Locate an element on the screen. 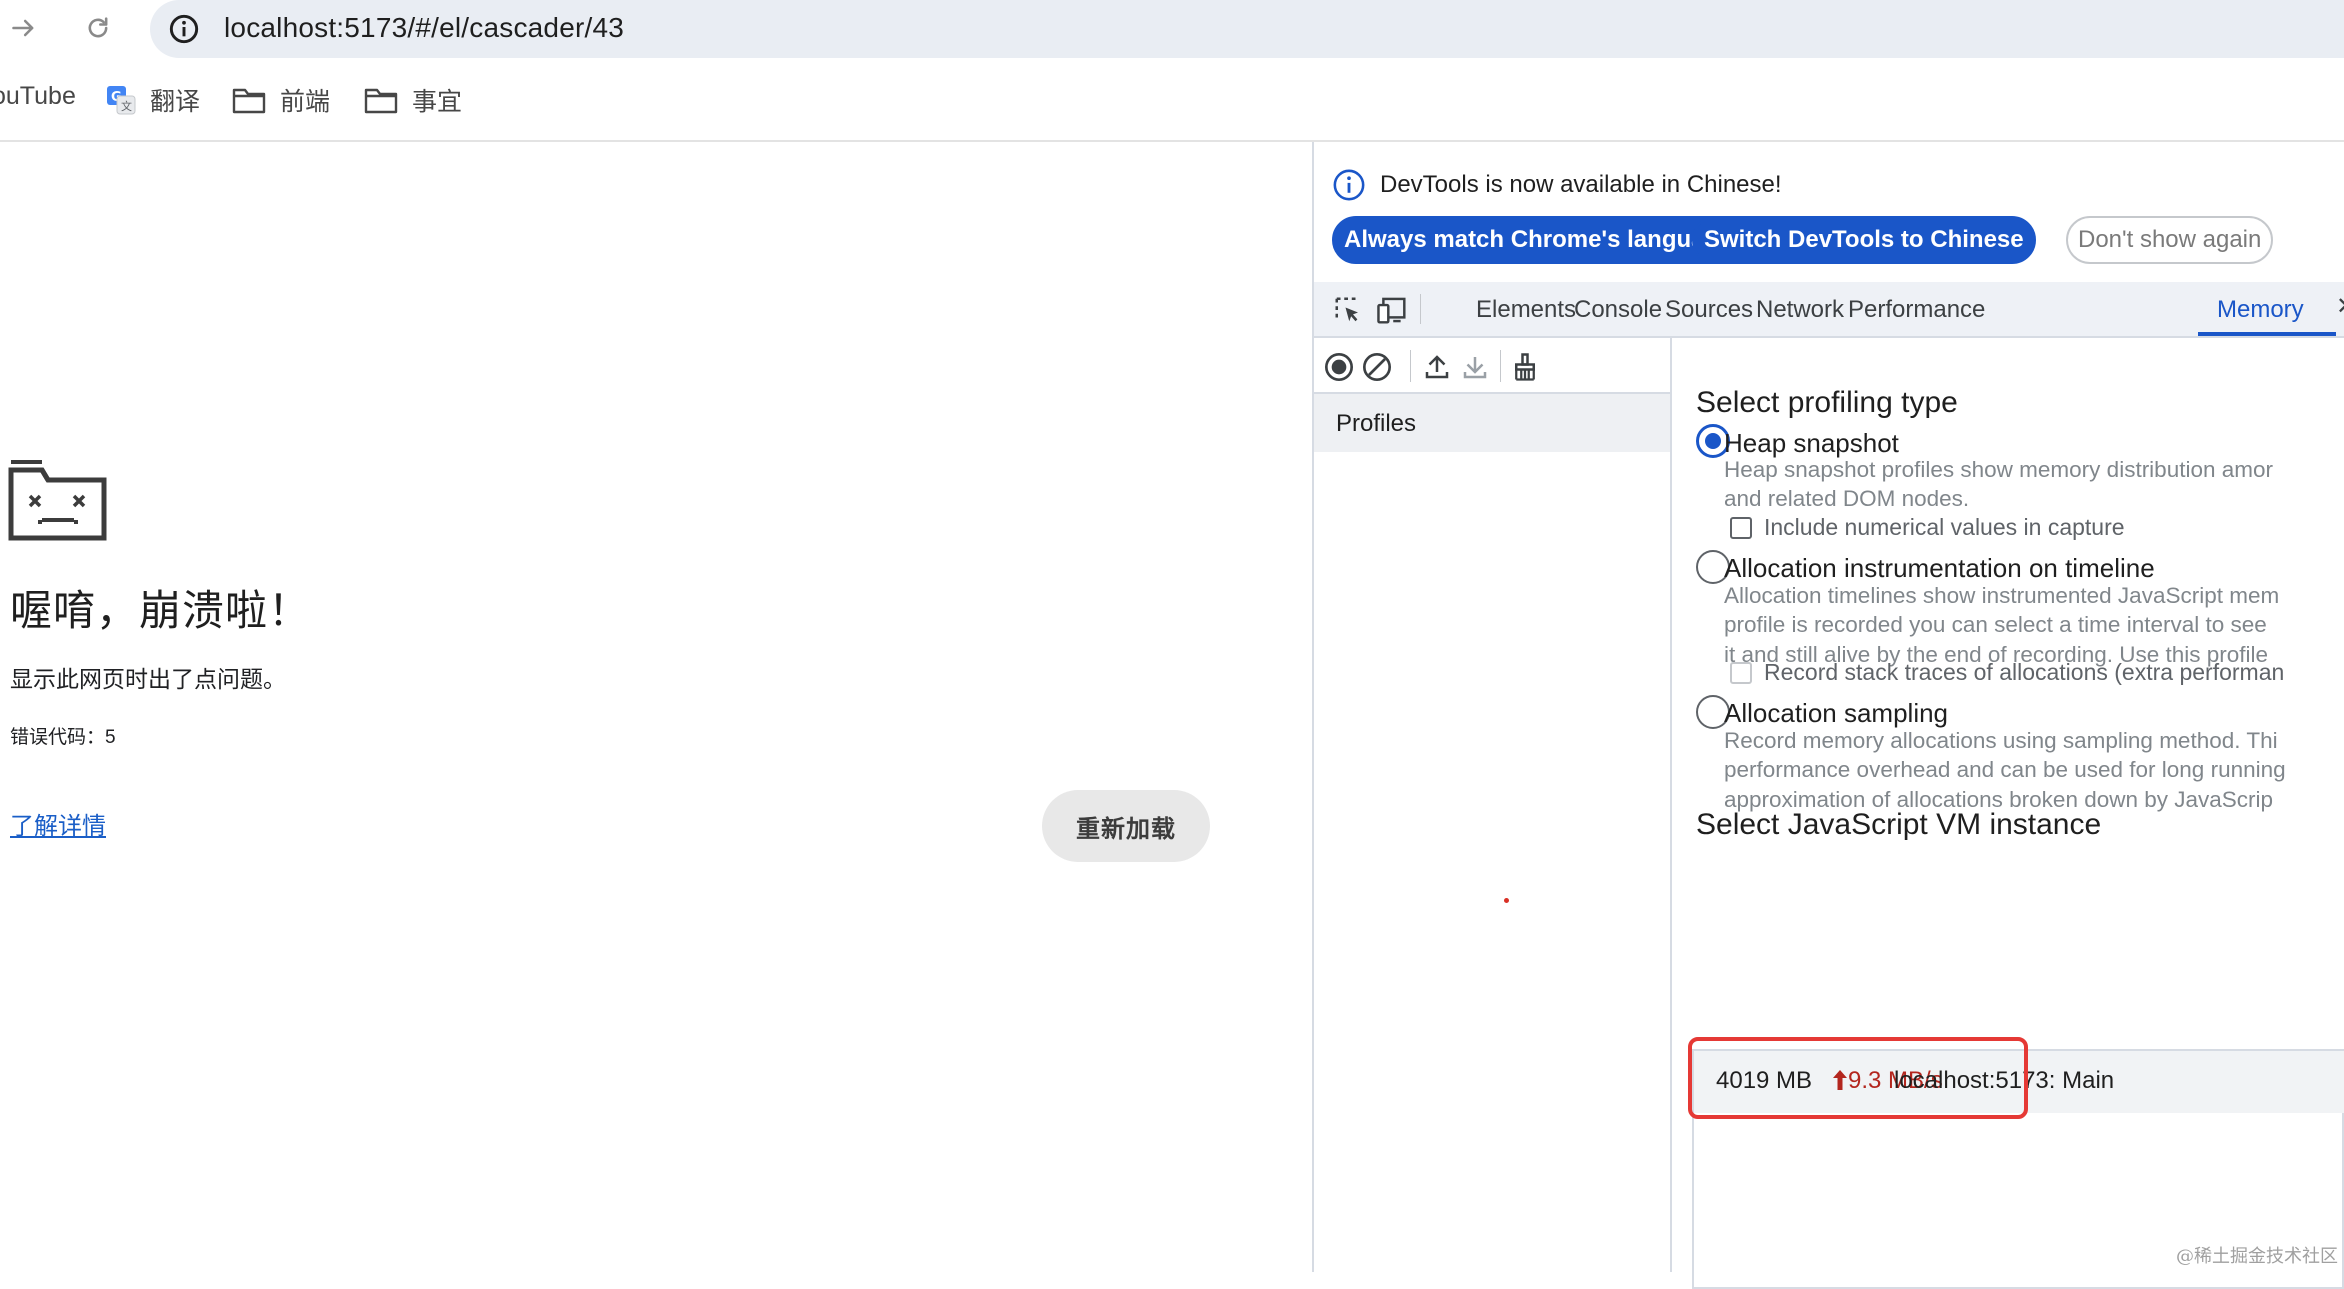  save-profile-button is located at coordinates (1475, 367).